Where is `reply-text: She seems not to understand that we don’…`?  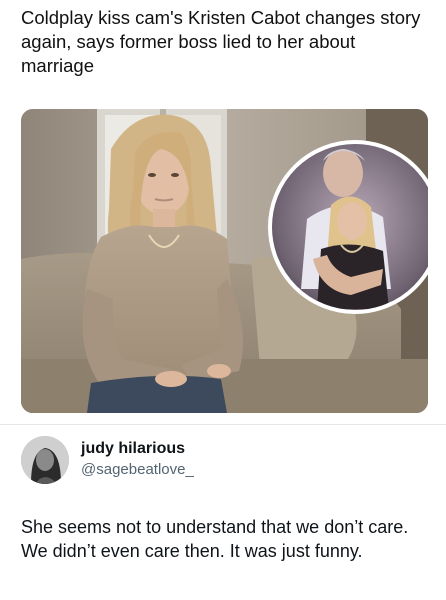 reply-text: She seems not to understand that we don’… is located at coordinates (215, 539).